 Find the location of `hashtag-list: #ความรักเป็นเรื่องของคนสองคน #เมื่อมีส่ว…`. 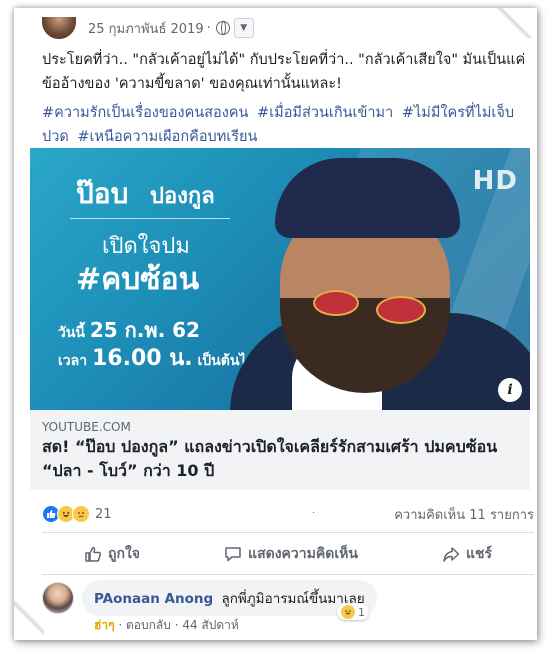

hashtag-list: #ความรักเป็นเรื่องของคนสองคน #เมื่อมีส่ว… is located at coordinates (288, 125).